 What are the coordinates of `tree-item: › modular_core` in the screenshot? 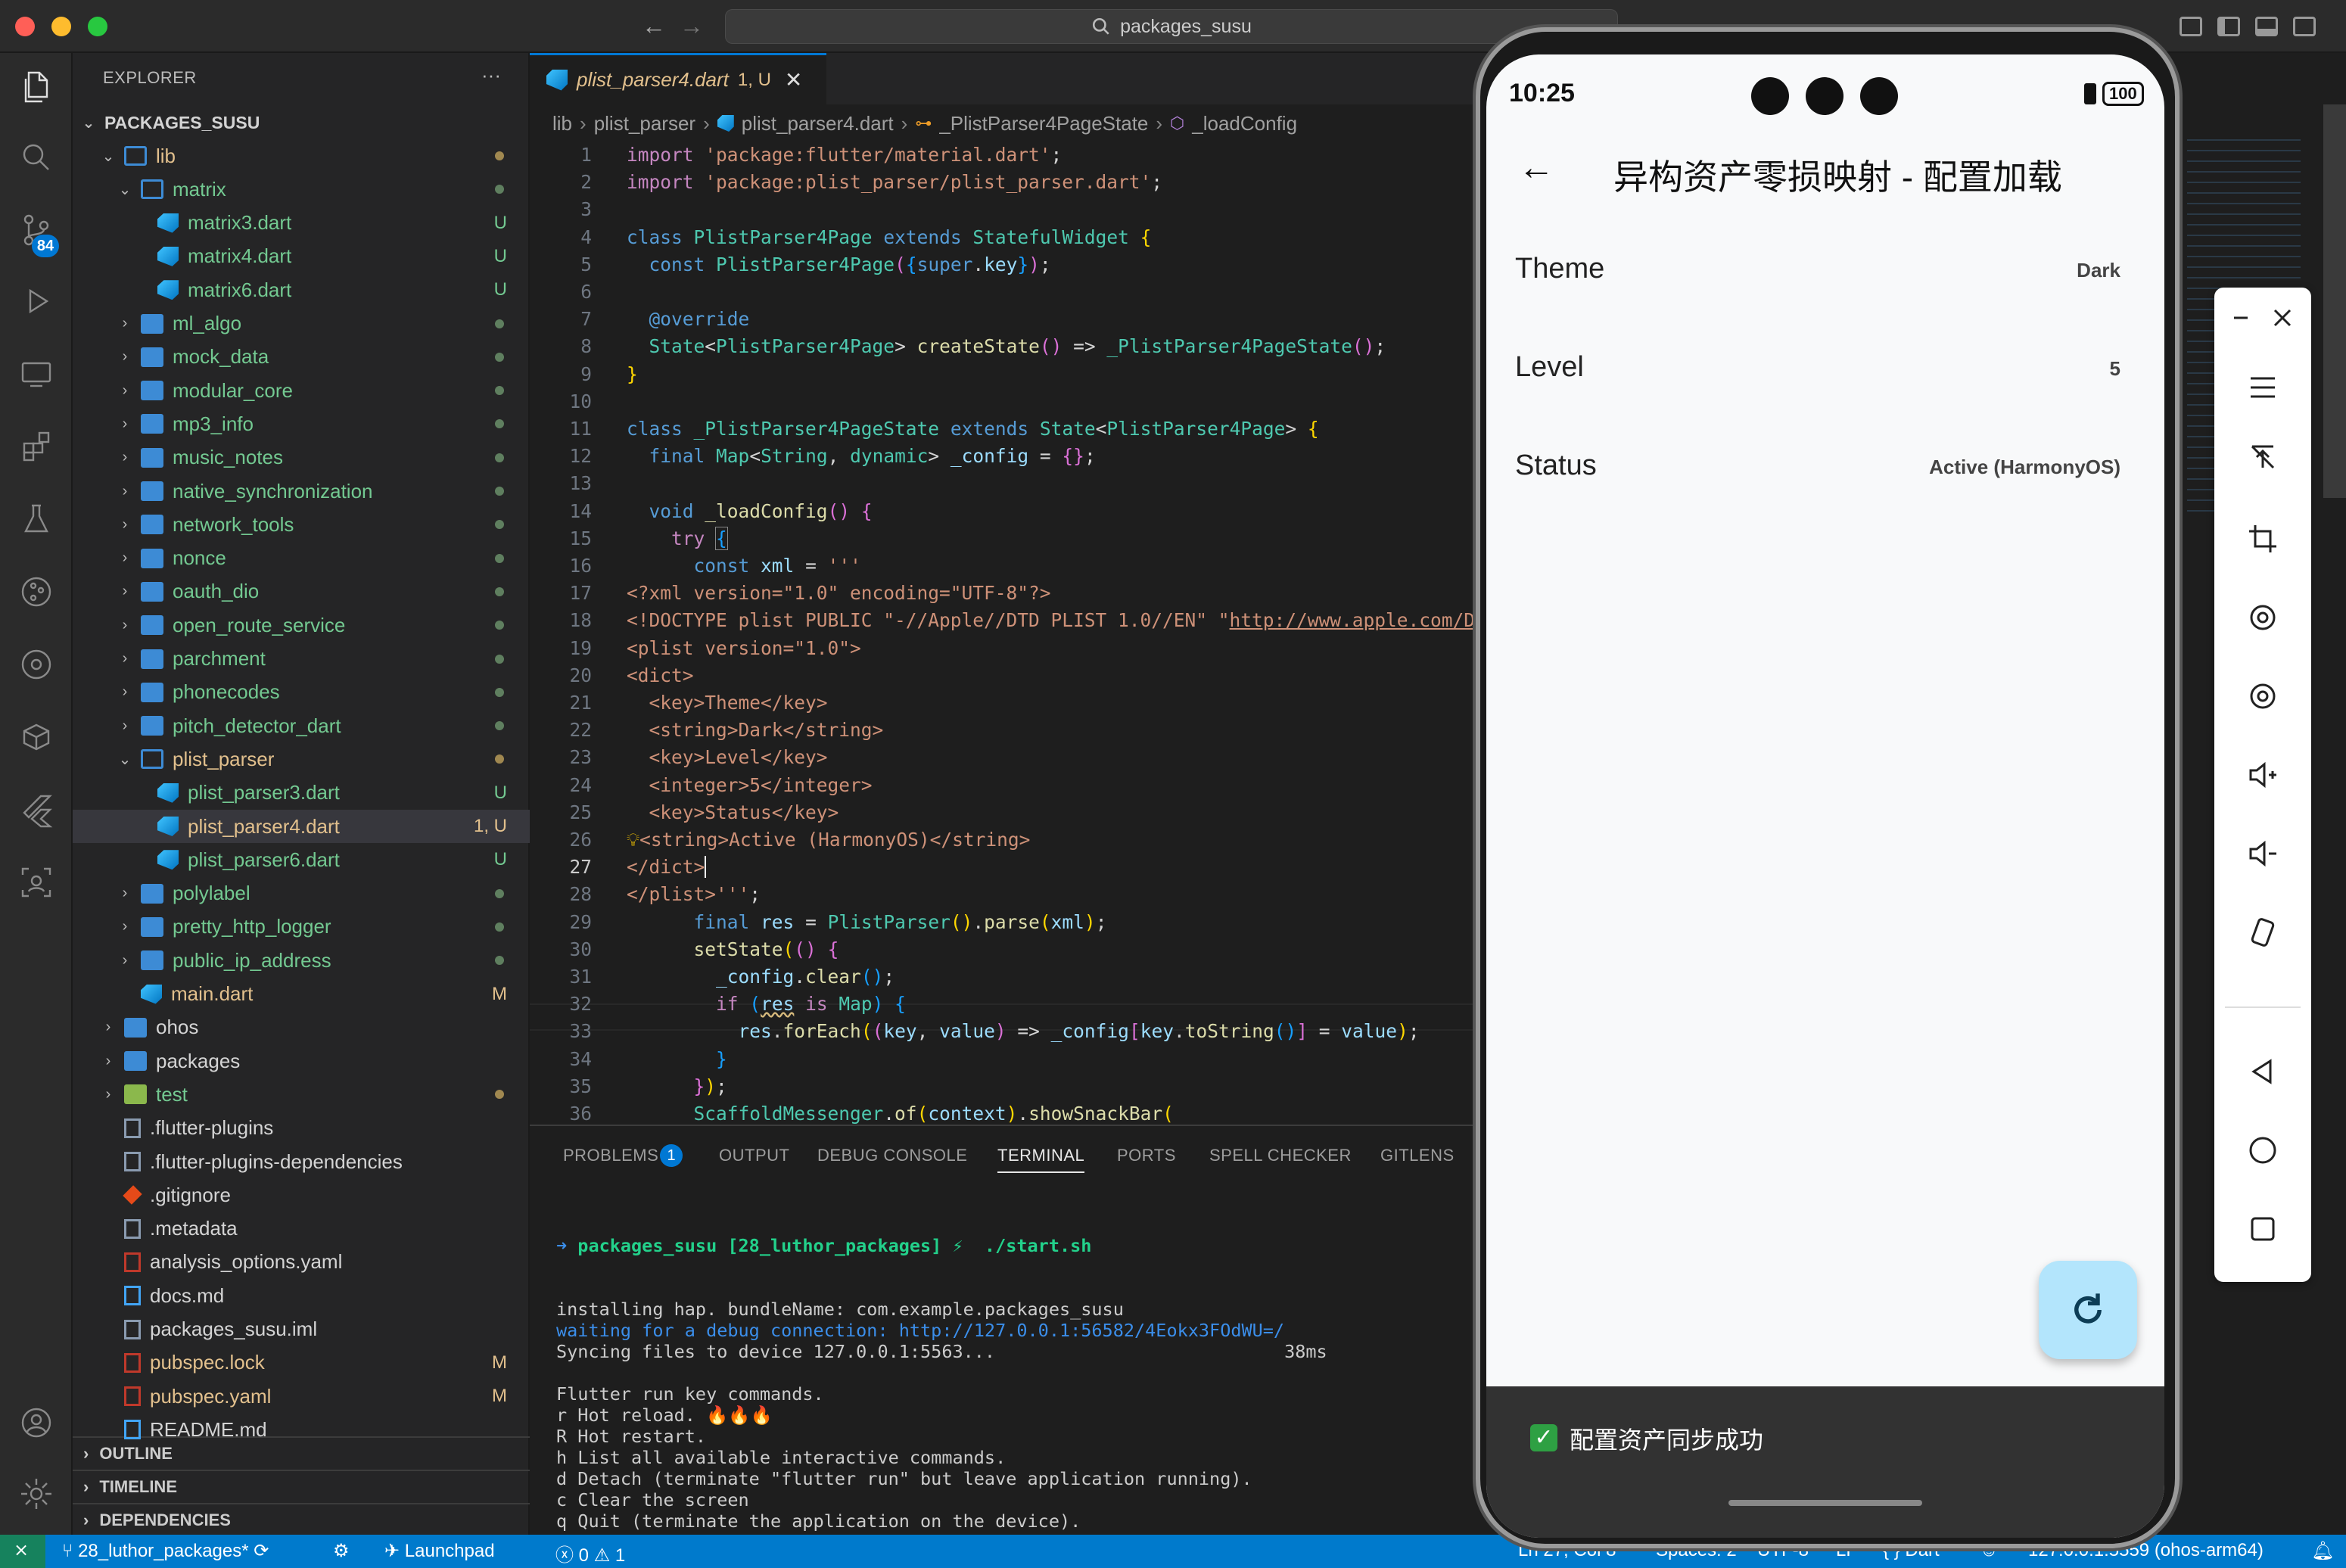 It's located at (301, 390).